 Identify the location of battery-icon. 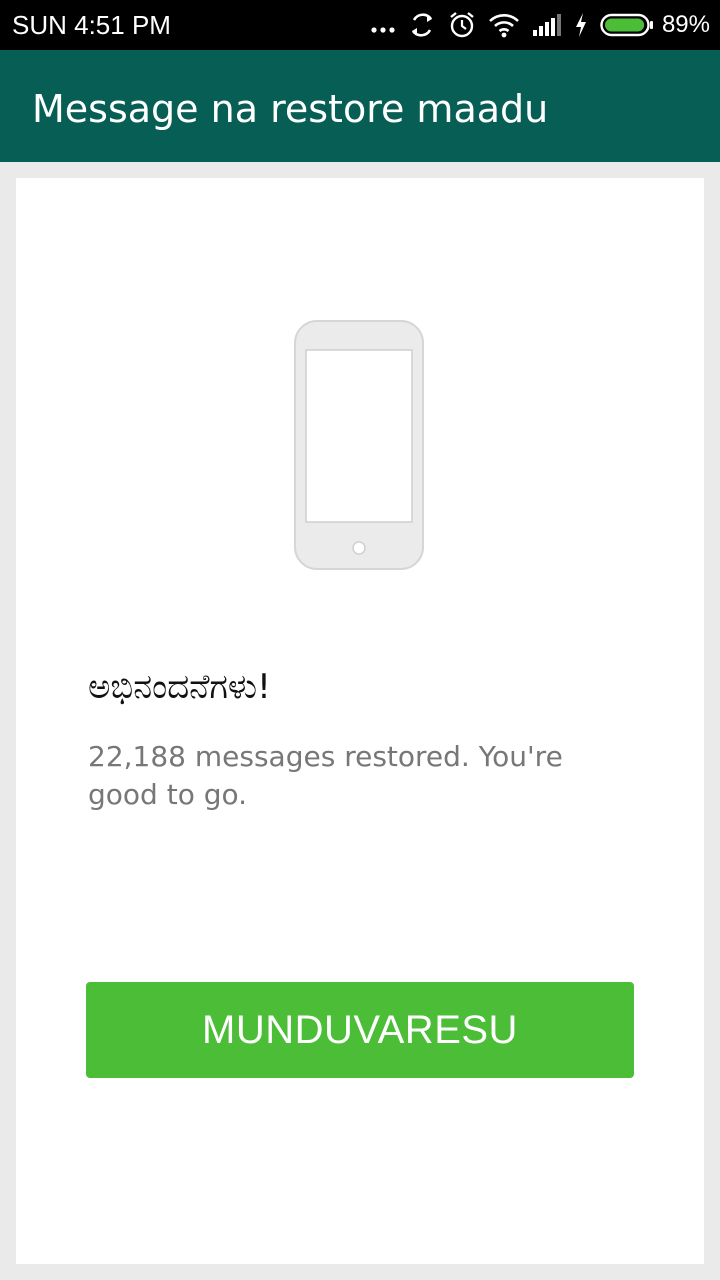
(627, 25).